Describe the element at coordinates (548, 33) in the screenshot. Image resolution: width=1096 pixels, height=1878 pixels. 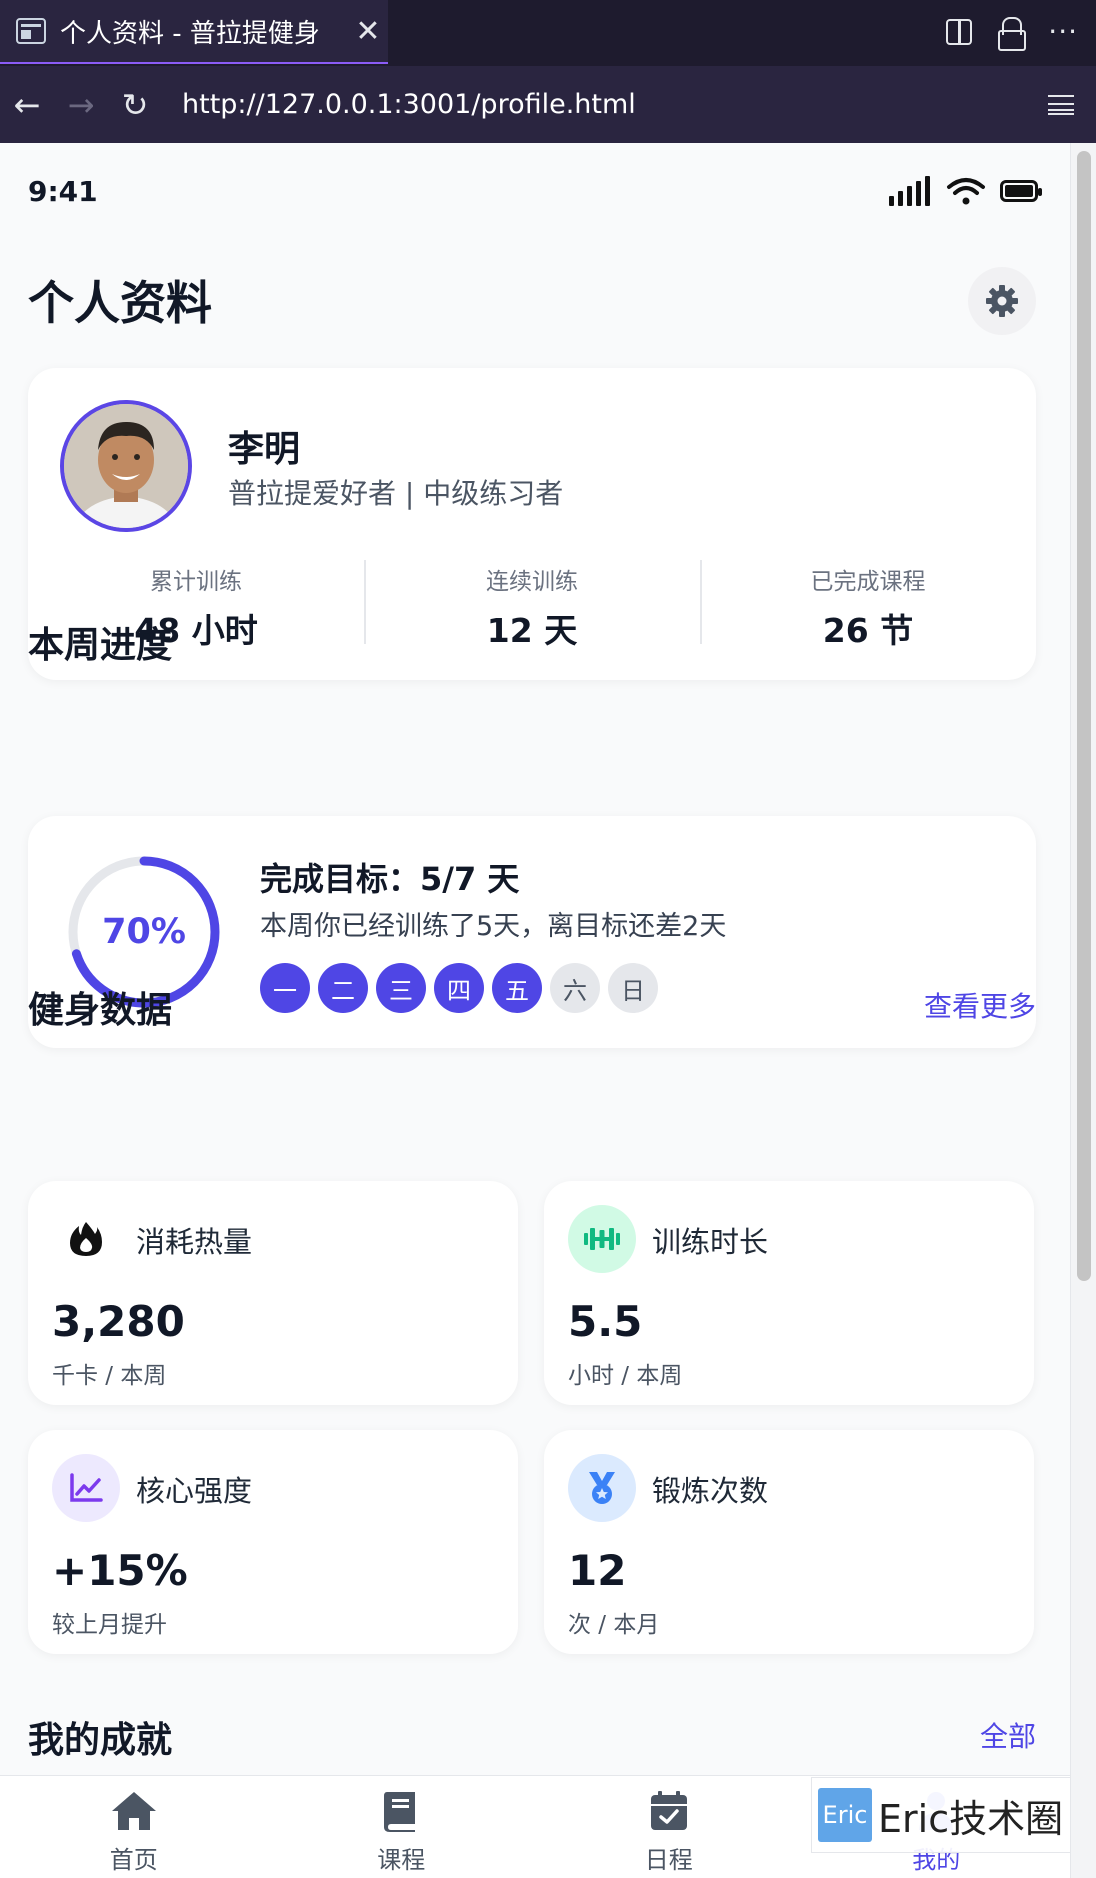
I see `browser-tab-bar: 个人资料 - 普拉提健身 ✕ ···` at that location.